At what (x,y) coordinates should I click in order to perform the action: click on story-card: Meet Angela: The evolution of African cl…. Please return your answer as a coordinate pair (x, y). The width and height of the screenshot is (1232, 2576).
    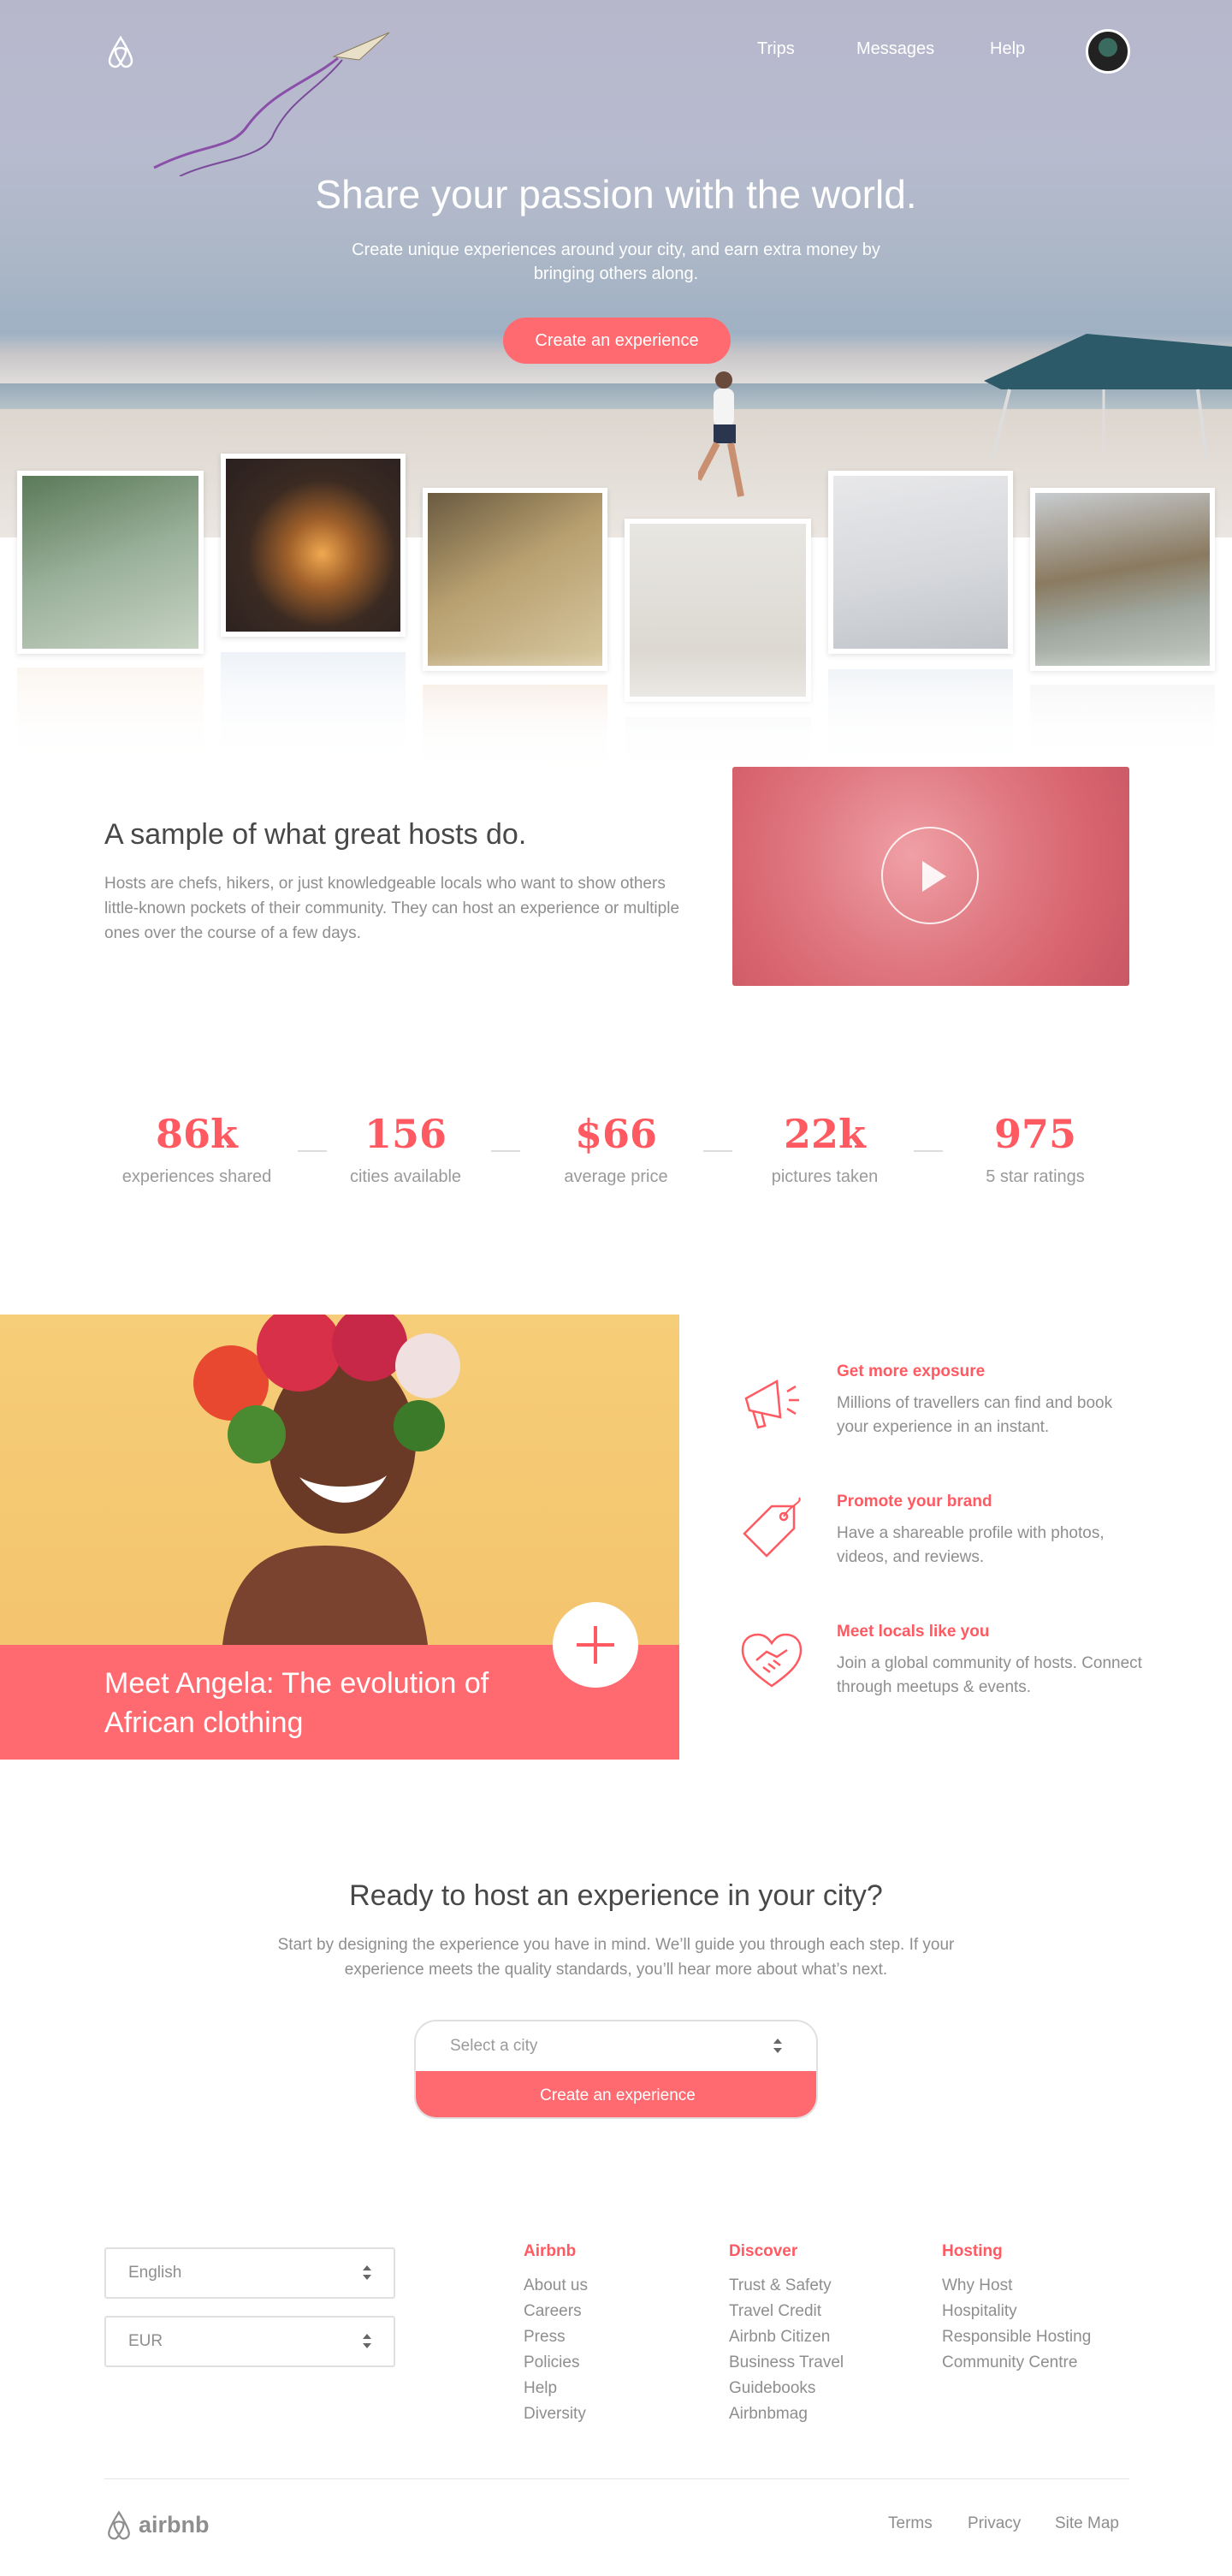
    Looking at the image, I should click on (339, 1537).